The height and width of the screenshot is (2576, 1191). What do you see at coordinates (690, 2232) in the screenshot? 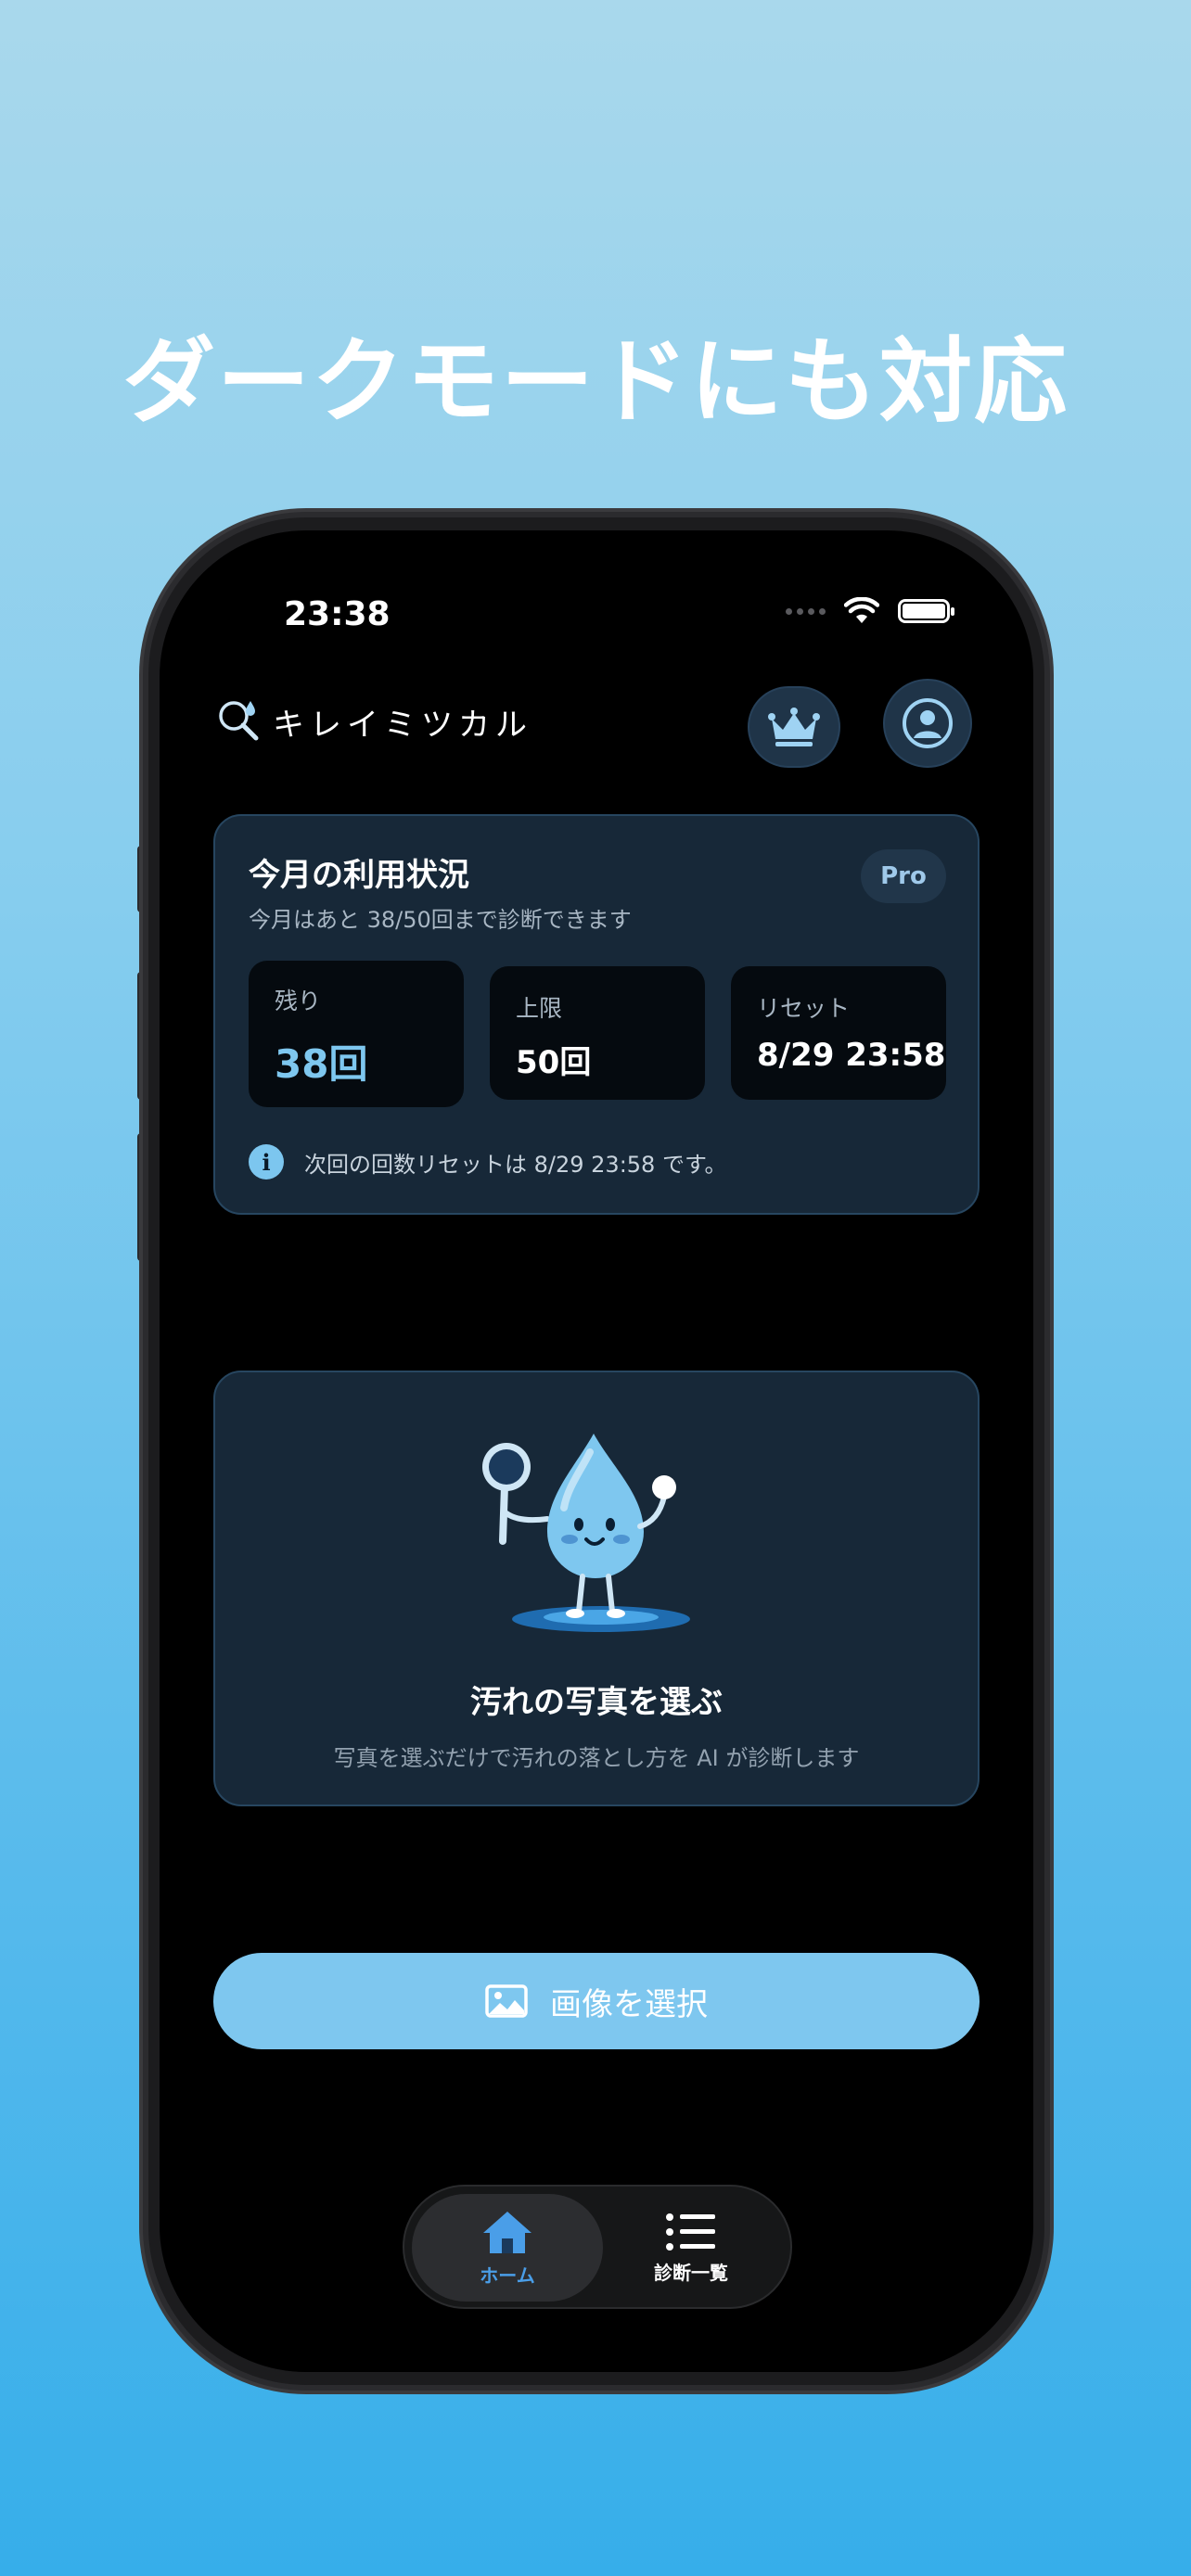
I see `list-icon` at bounding box center [690, 2232].